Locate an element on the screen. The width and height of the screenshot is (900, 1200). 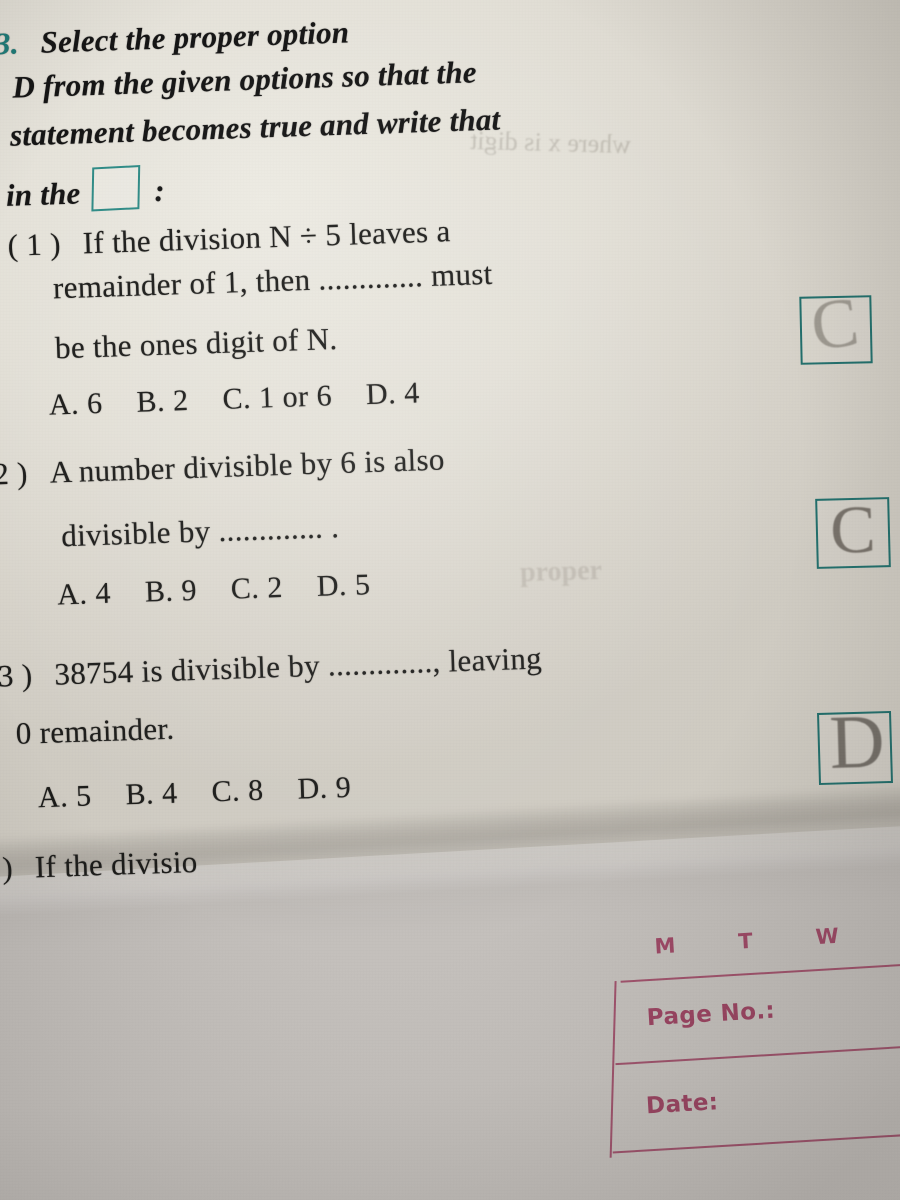
heading-line-2: D from the given options so that the is located at coordinates (244, 79).